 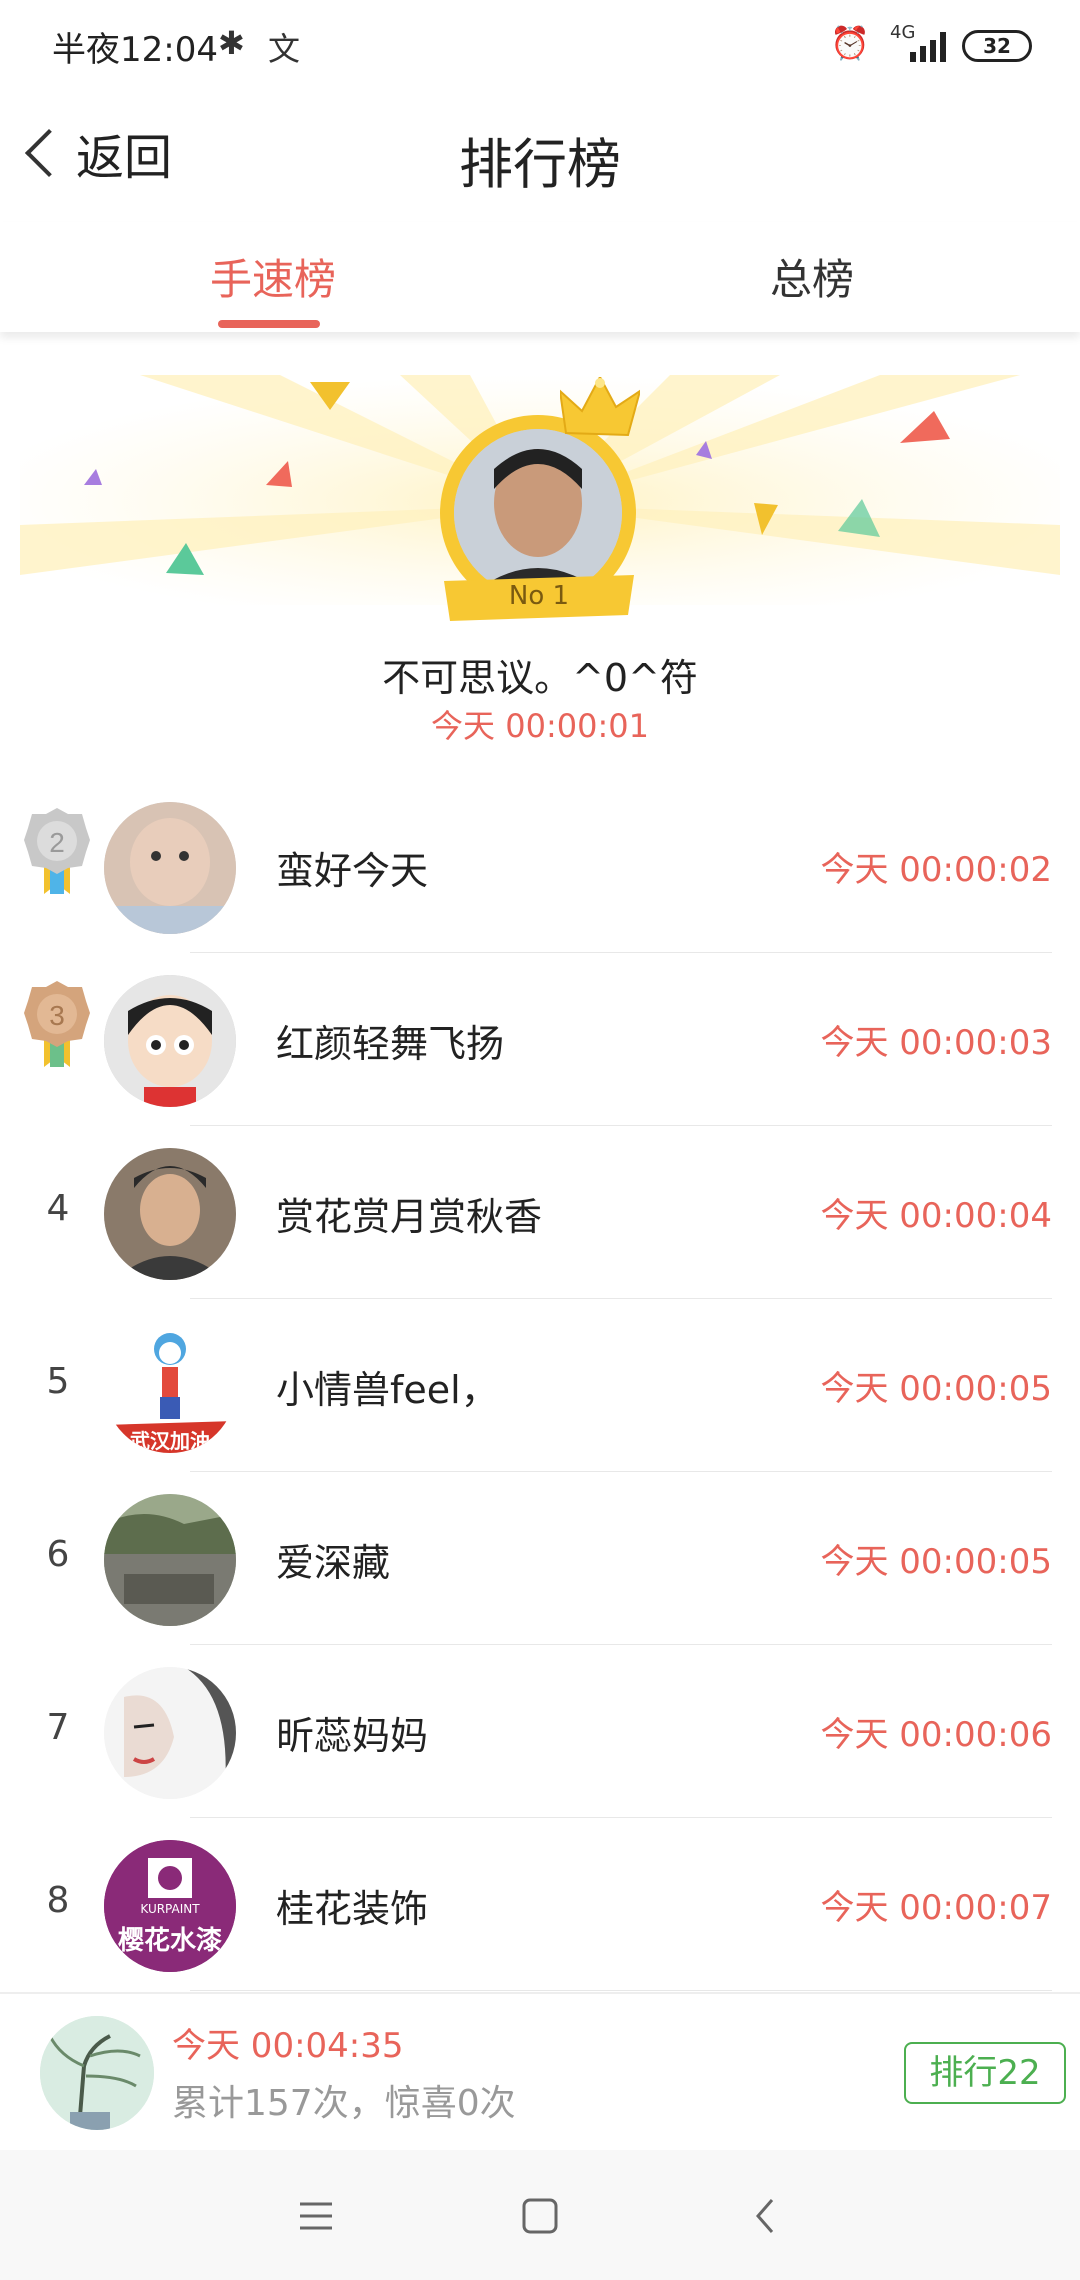 What do you see at coordinates (333, 1563) in the screenshot?
I see `row-name: 爱深藏` at bounding box center [333, 1563].